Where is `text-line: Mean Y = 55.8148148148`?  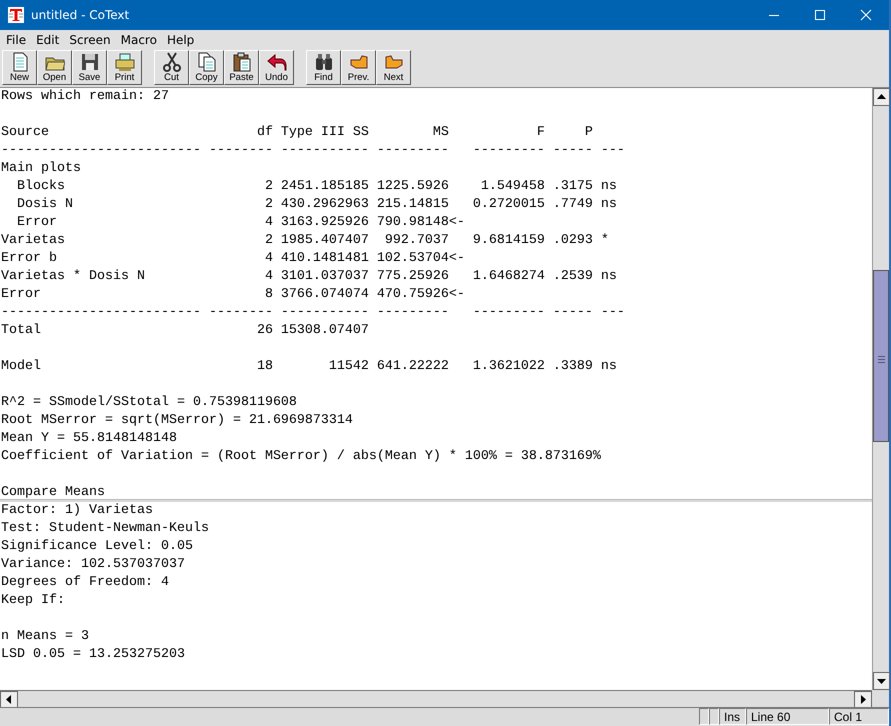 text-line: Mean Y = 55.8148148148 is located at coordinates (89, 439).